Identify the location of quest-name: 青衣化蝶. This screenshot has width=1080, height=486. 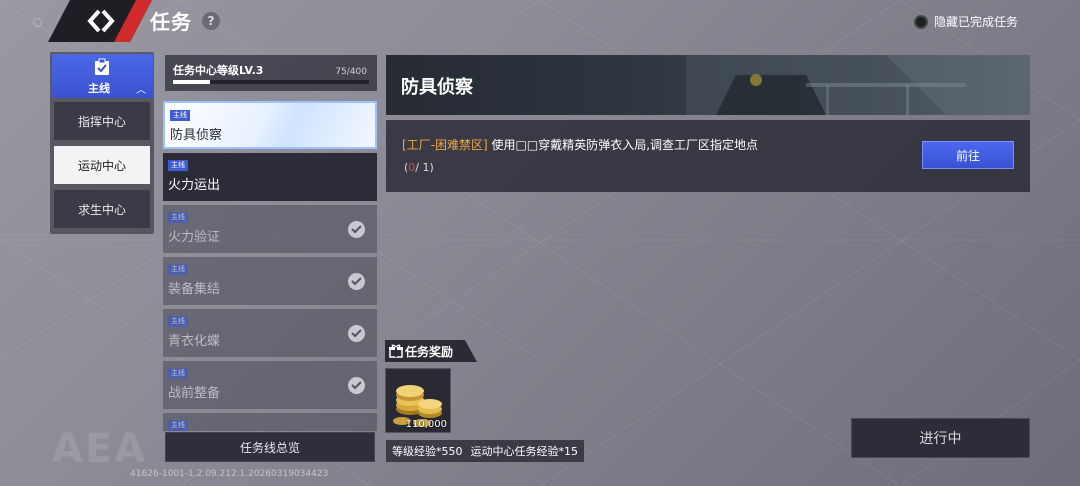
(194, 341).